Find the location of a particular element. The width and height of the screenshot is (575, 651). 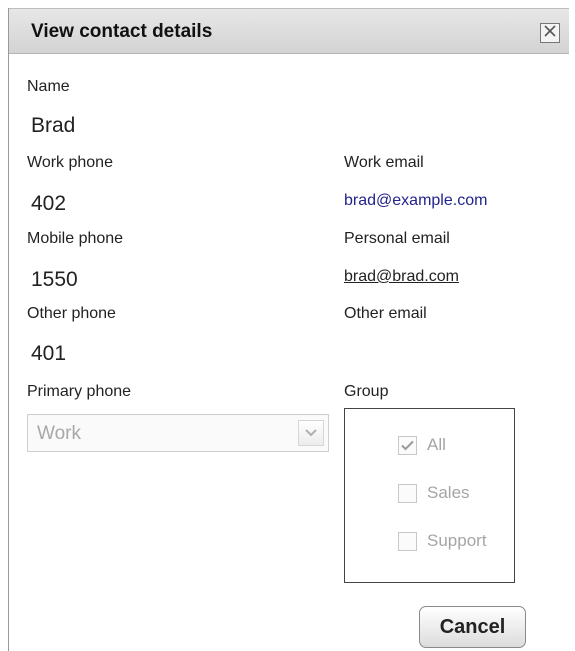

dialog-titlebar: View contact details is located at coordinates (289, 31).